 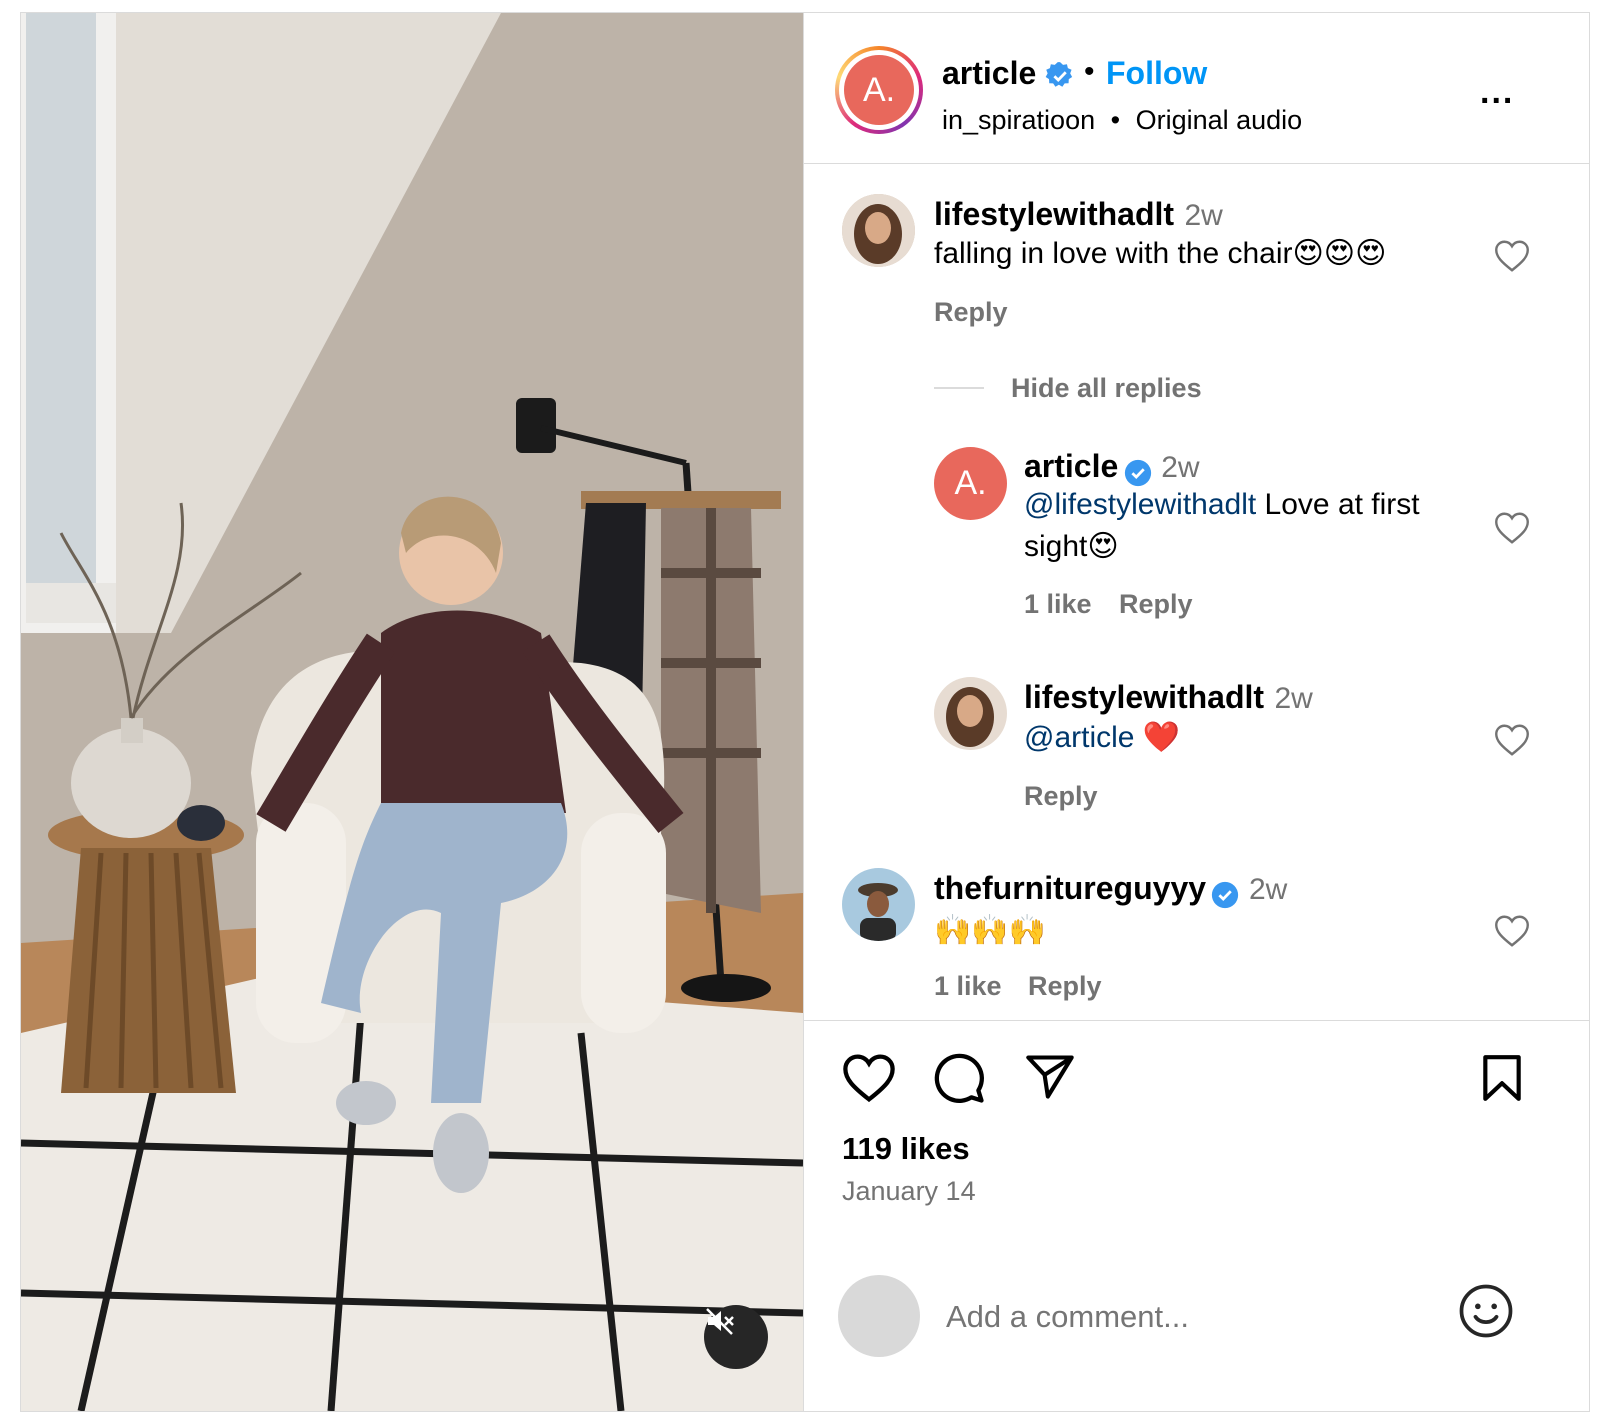 What do you see at coordinates (1050, 1077) in the screenshot?
I see `share-icon` at bounding box center [1050, 1077].